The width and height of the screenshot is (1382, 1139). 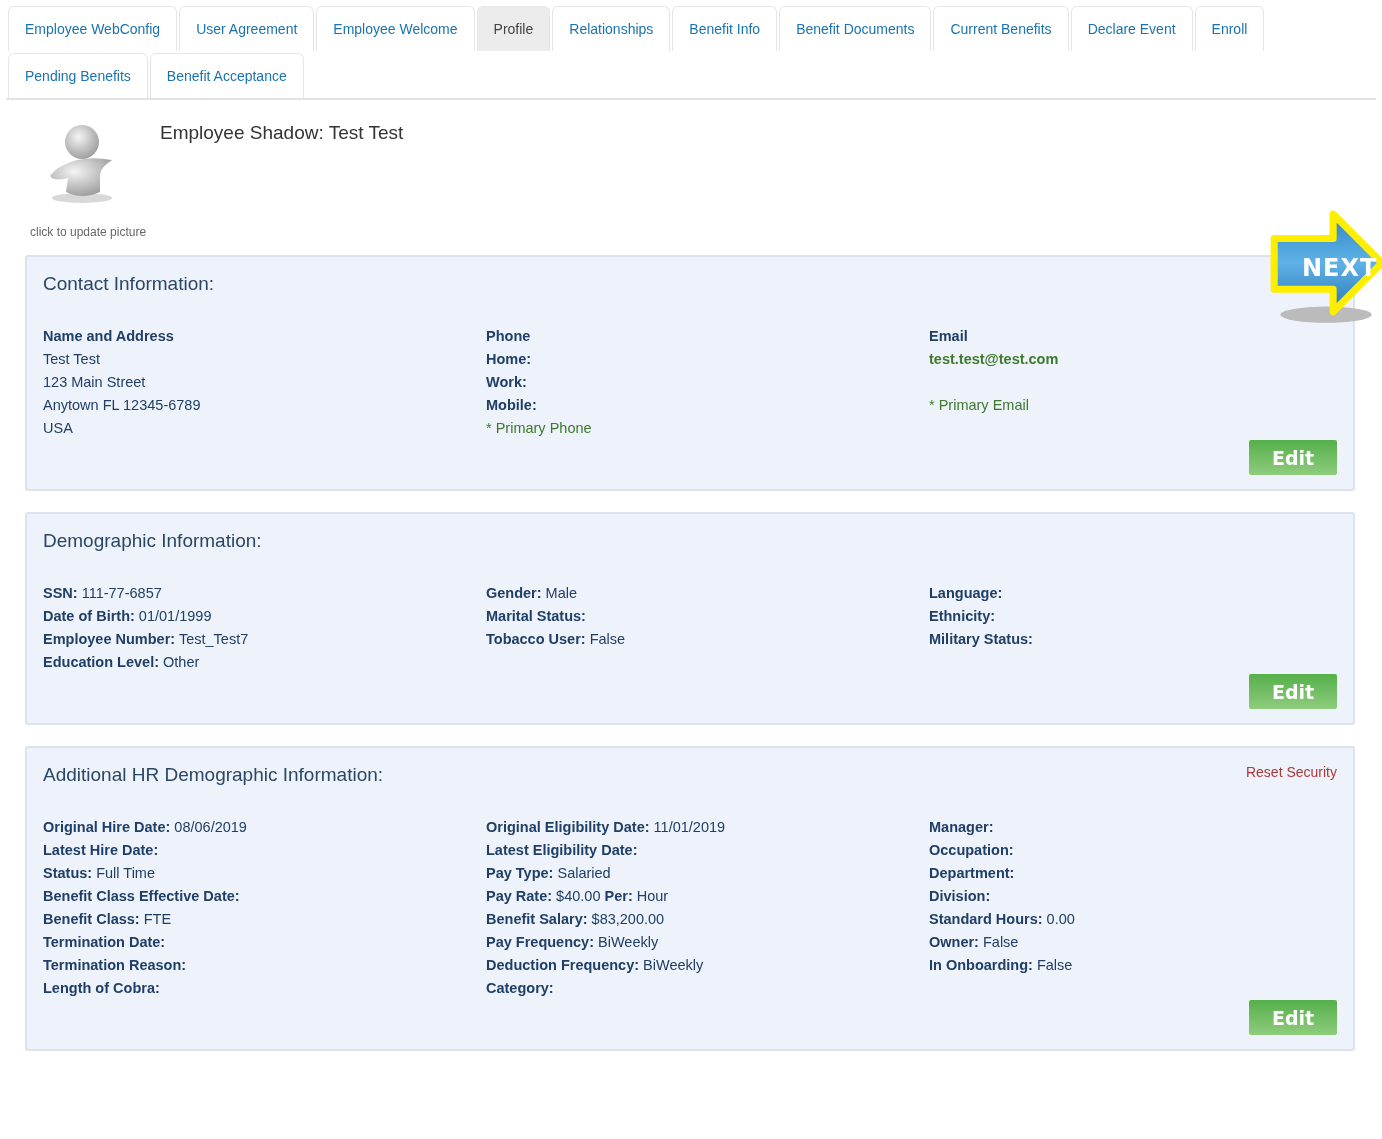 I want to click on field-line: Owner: False, so click(x=974, y=942).